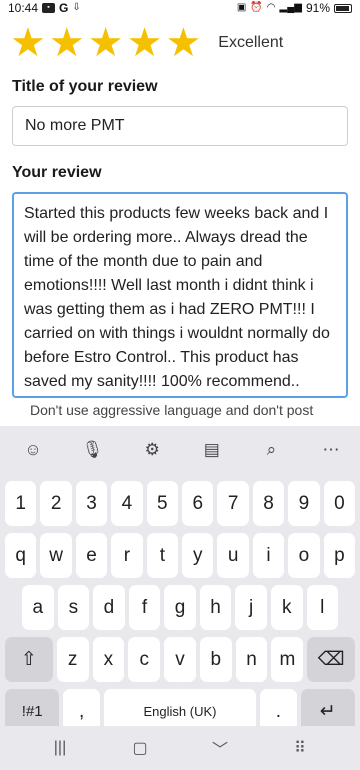 Image resolution: width=360 pixels, height=770 pixels. What do you see at coordinates (21, 503) in the screenshot?
I see `key: 1` at bounding box center [21, 503].